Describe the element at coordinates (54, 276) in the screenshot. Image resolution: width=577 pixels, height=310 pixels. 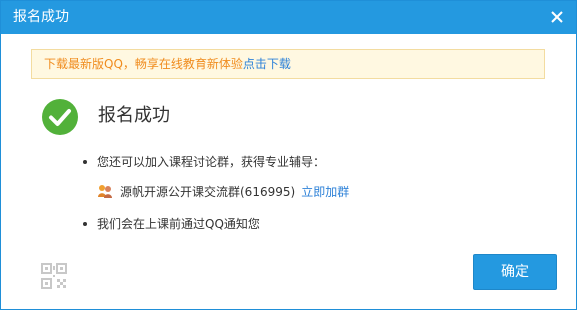
I see `qr-code-icon` at that location.